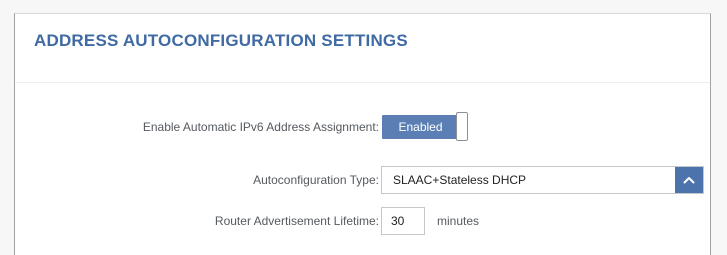 This screenshot has height=255, width=727. Describe the element at coordinates (296, 221) in the screenshot. I see `ra-lifetime-label: Router Advertisement Lifetime:` at that location.